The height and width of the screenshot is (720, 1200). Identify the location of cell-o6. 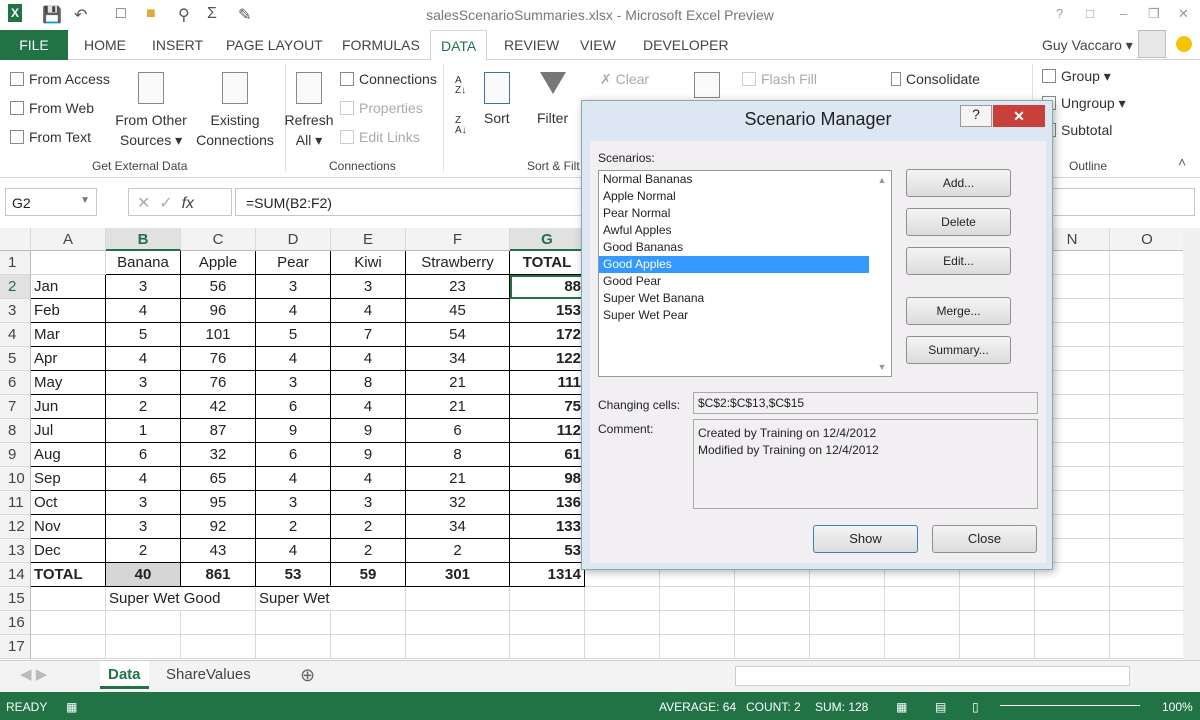
(1147, 383).